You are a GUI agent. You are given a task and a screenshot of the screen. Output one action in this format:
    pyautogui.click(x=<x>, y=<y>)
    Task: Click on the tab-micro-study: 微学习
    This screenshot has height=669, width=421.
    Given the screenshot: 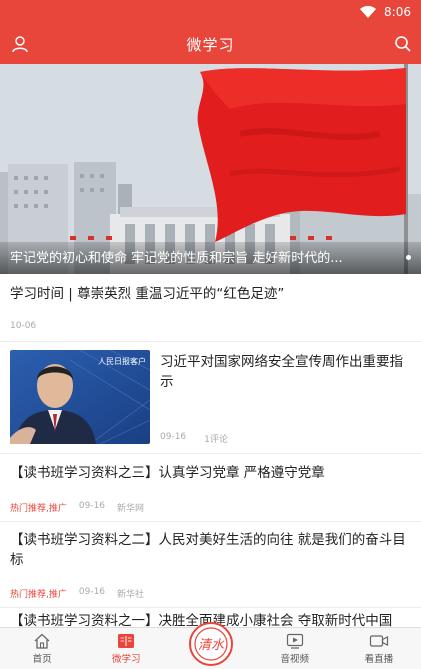 What is the action you would take?
    pyautogui.click(x=126, y=648)
    